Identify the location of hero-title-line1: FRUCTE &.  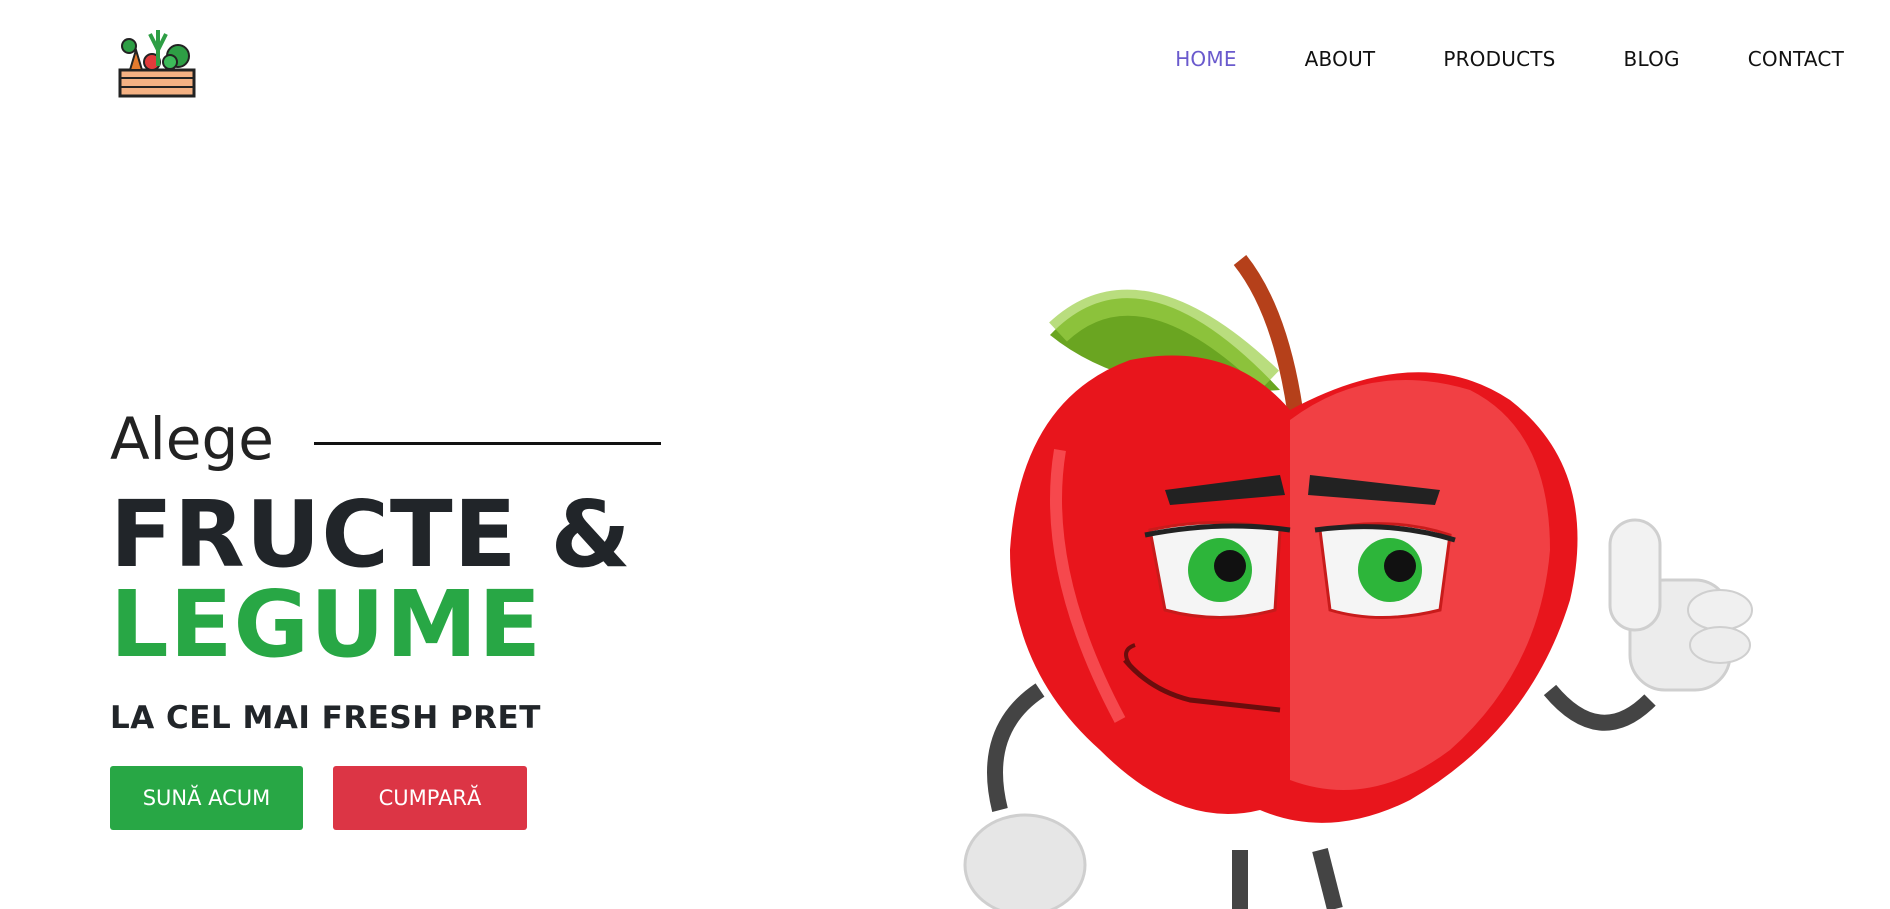
(371, 534).